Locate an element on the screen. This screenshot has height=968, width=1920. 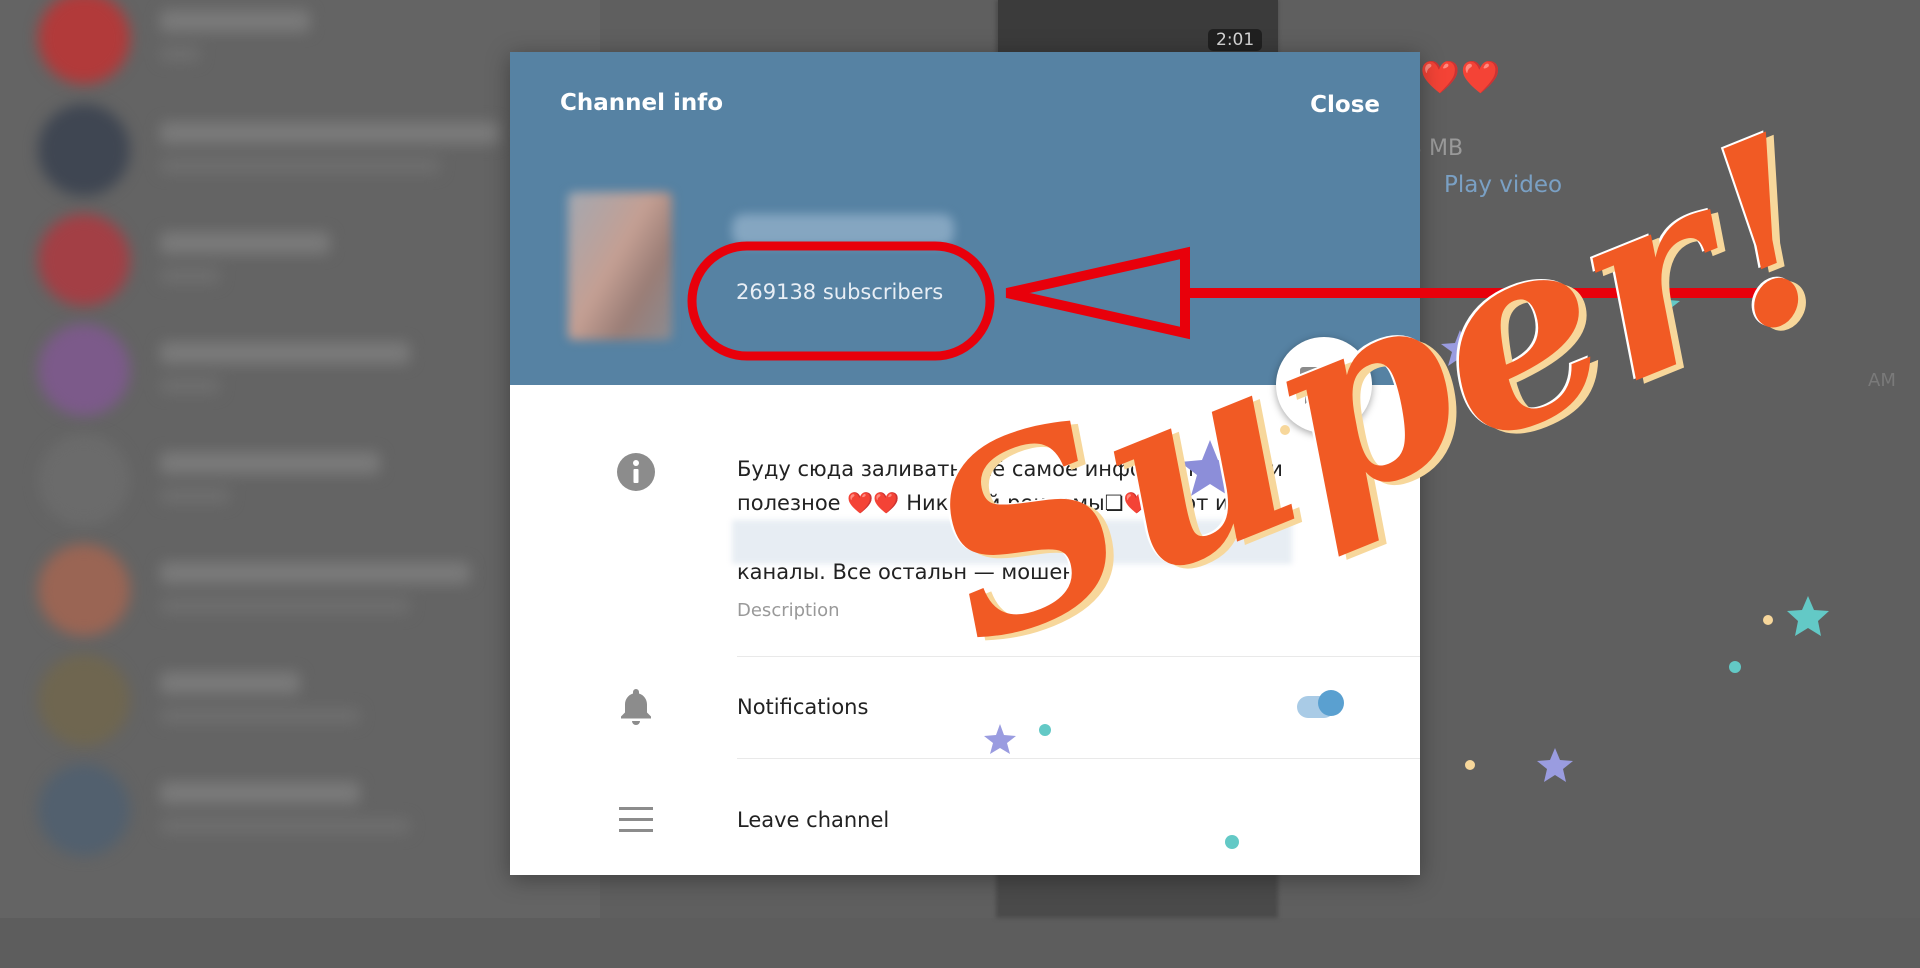
notifications-label: Notifications is located at coordinates (803, 707).